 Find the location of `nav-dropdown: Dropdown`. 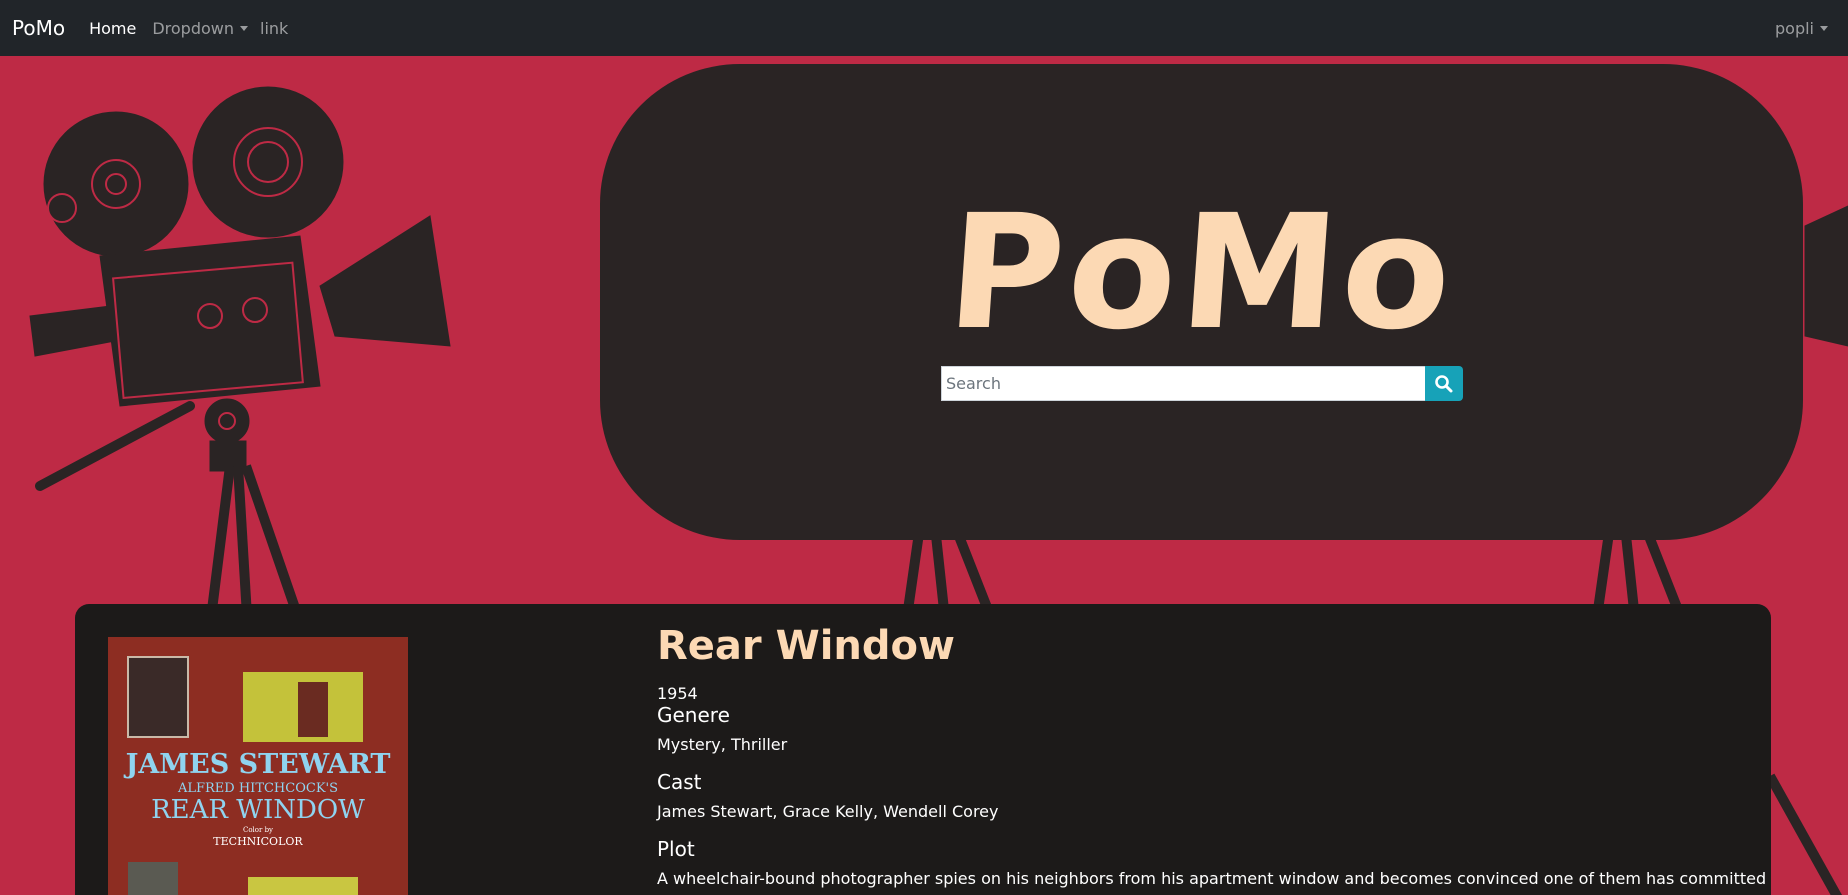

nav-dropdown: Dropdown is located at coordinates (200, 28).